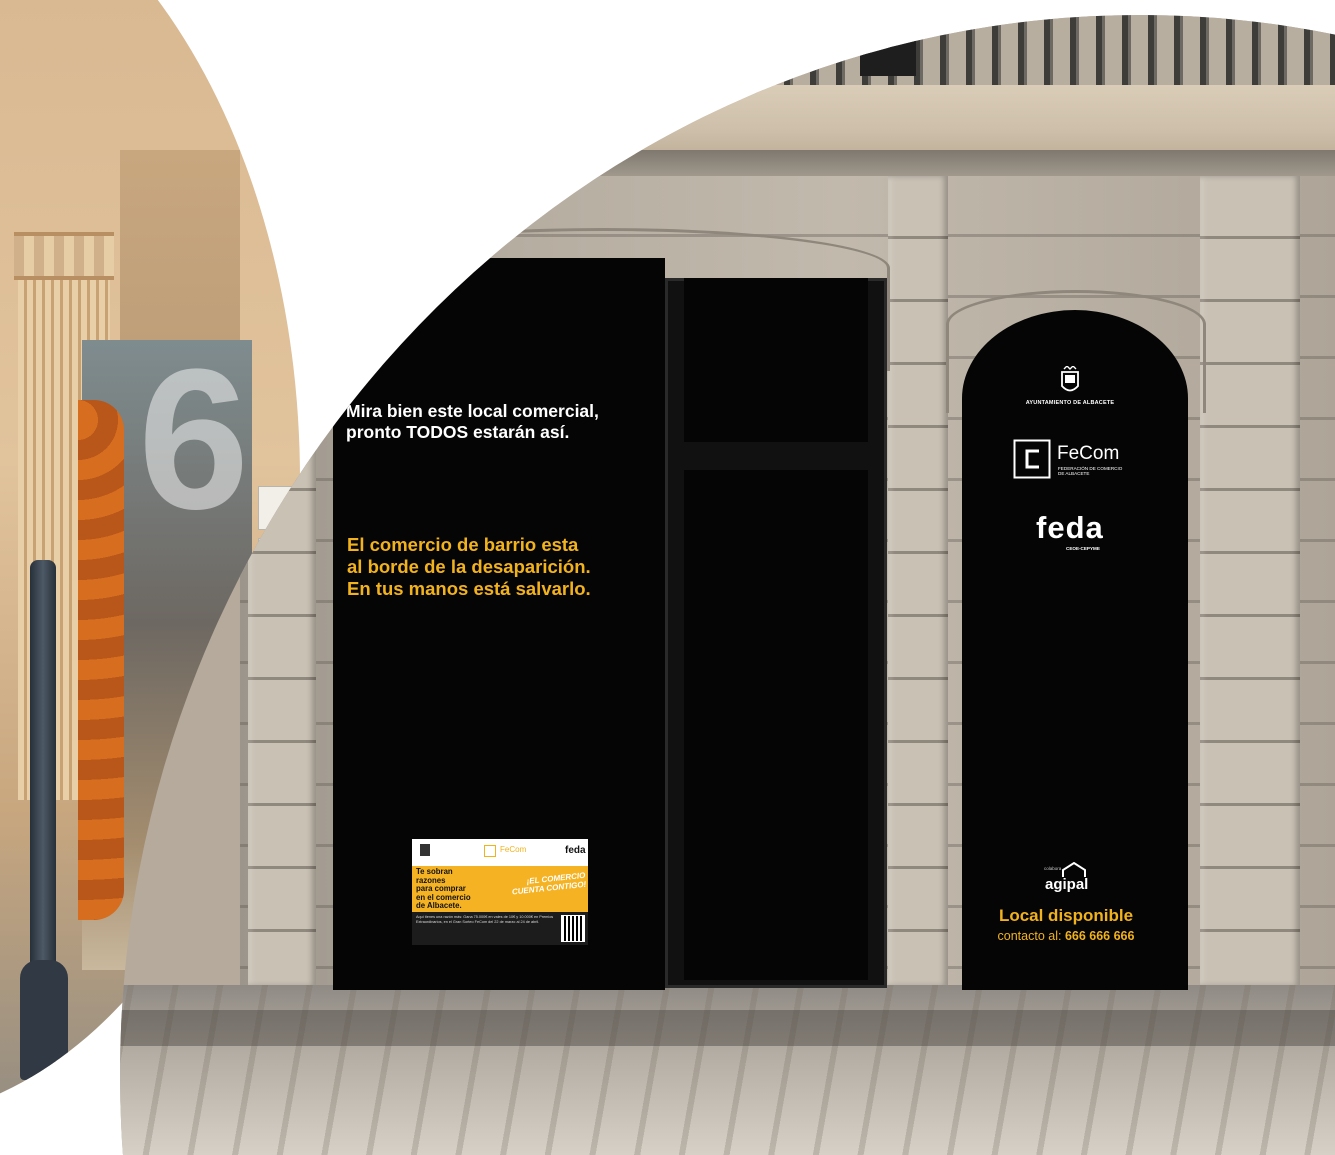 The width and height of the screenshot is (1335, 1155). I want to click on feda-subtitle: CEOE-CEPYME, so click(1083, 548).